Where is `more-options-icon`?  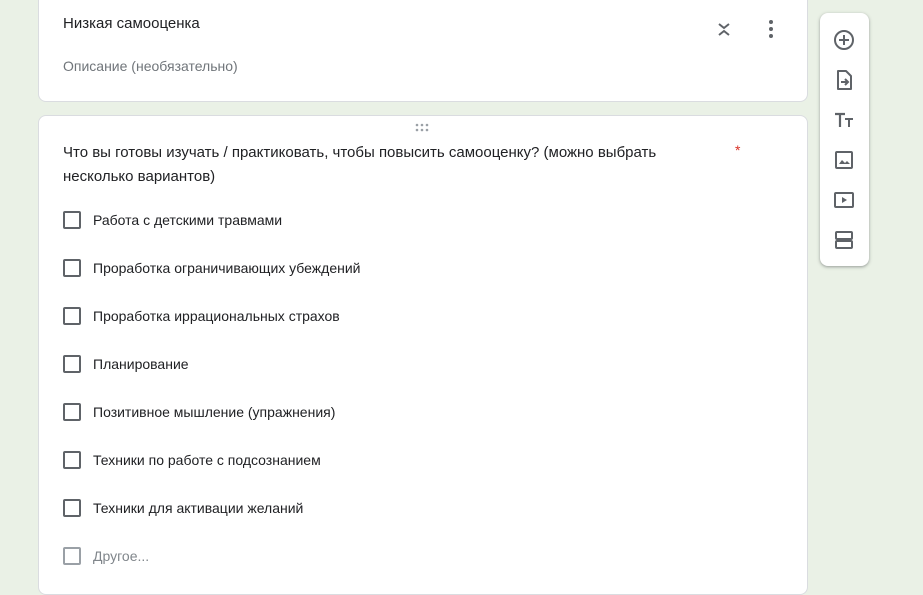
more-options-icon is located at coordinates (771, 29).